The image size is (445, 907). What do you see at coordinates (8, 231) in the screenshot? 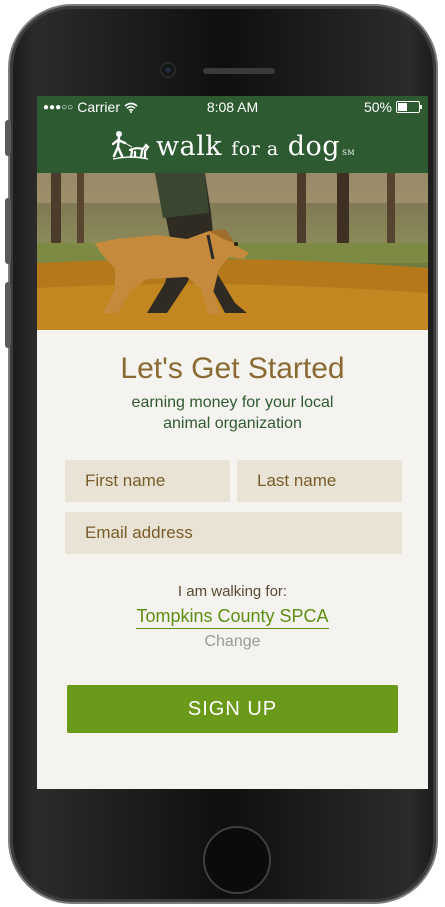
I see `volume-up-button` at bounding box center [8, 231].